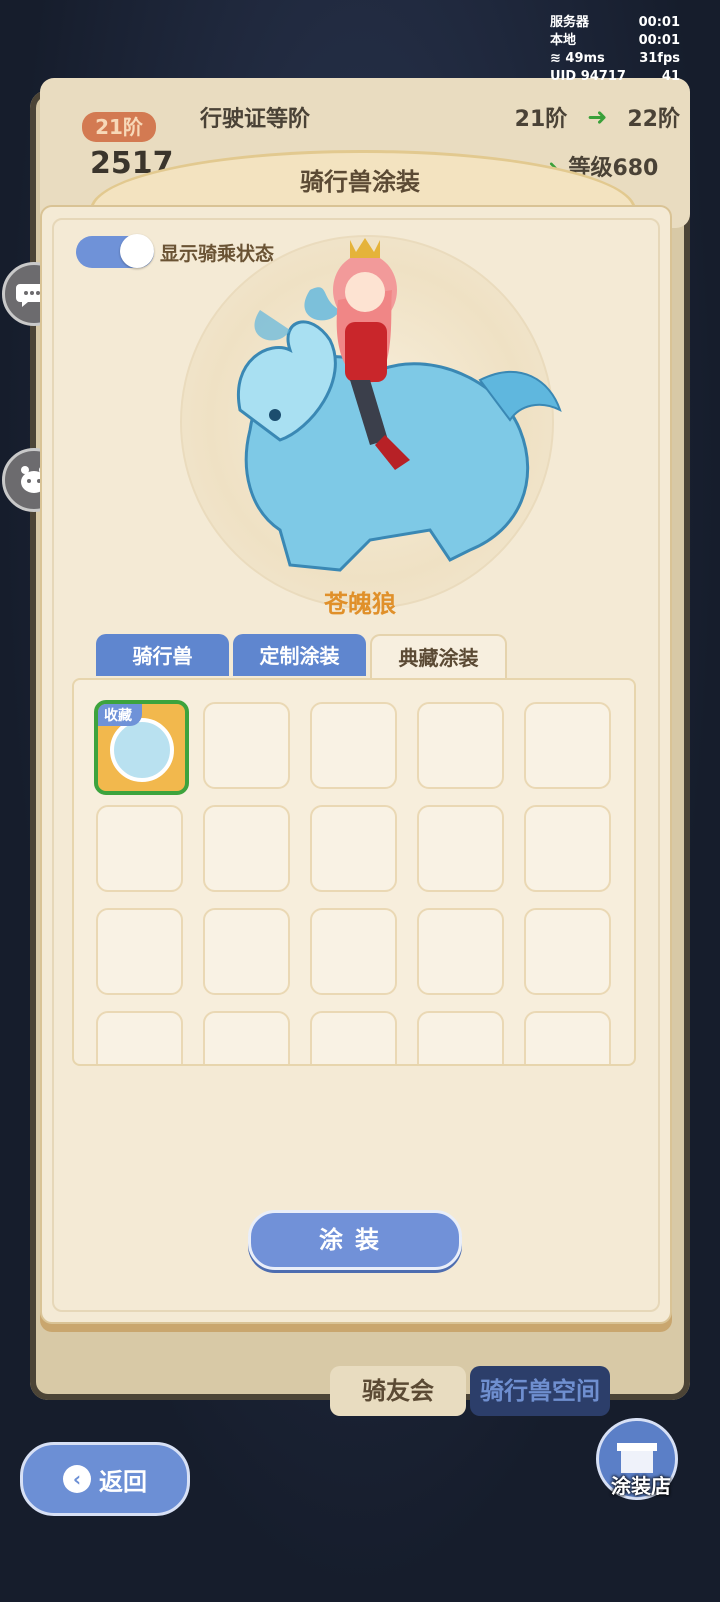 The width and height of the screenshot is (720, 1602). Describe the element at coordinates (585, 58) in the screenshot. I see `ping-value: 49ms` at that location.